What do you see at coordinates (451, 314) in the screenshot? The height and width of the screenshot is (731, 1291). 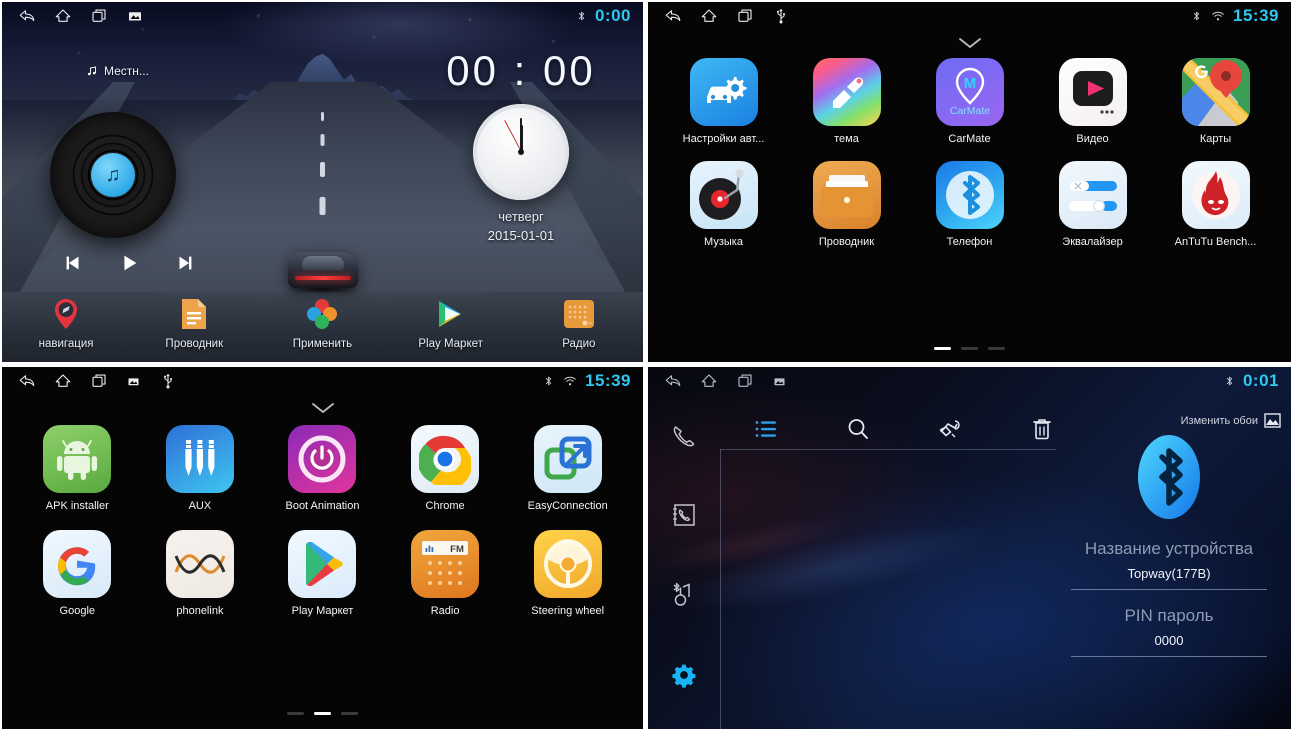 I see `play-store-icon` at bounding box center [451, 314].